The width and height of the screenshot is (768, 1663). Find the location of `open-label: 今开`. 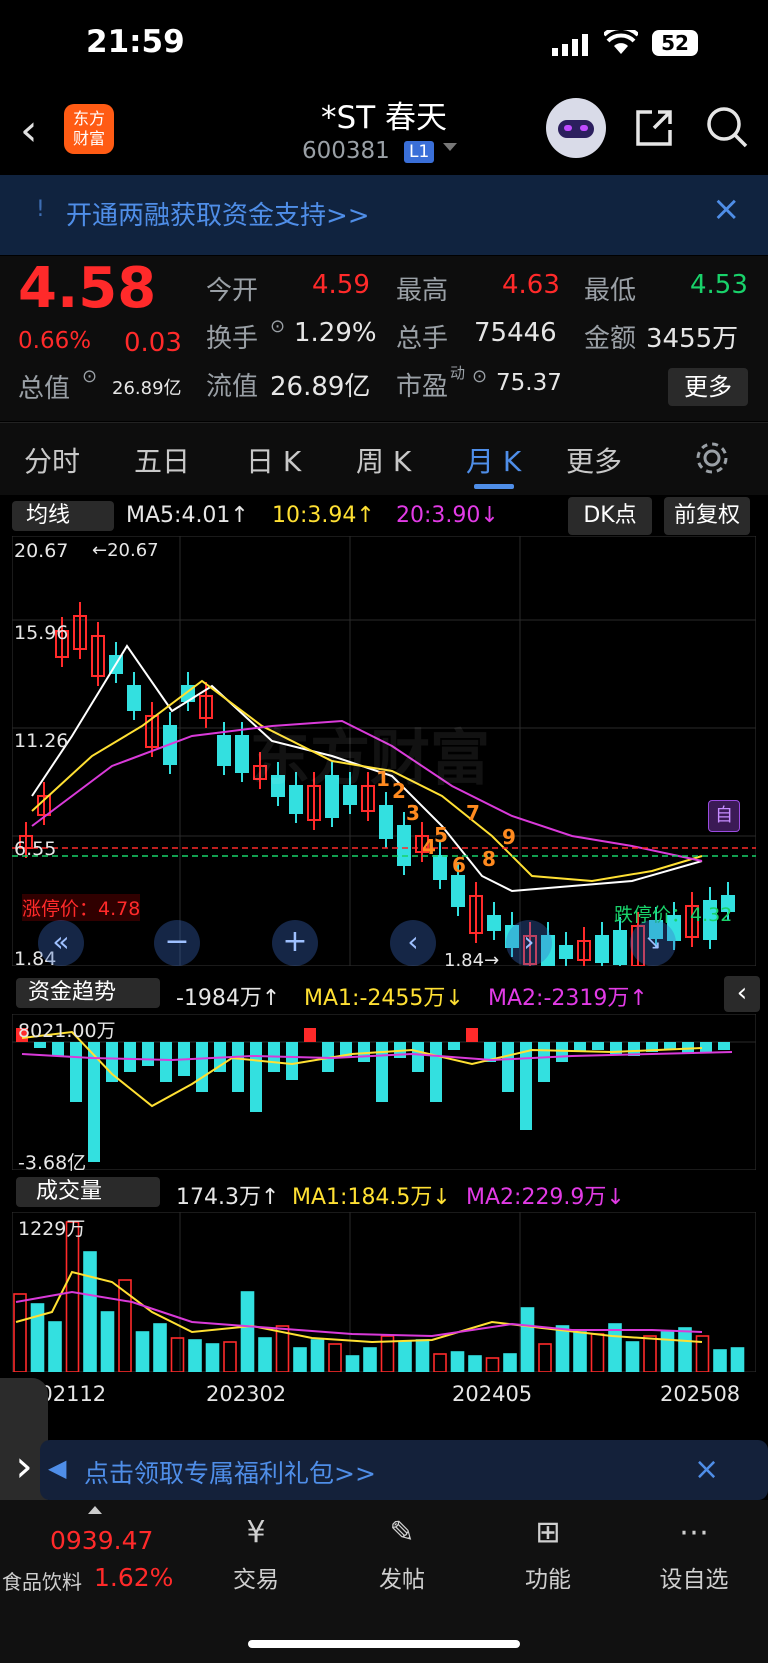

open-label: 今开 is located at coordinates (232, 291).